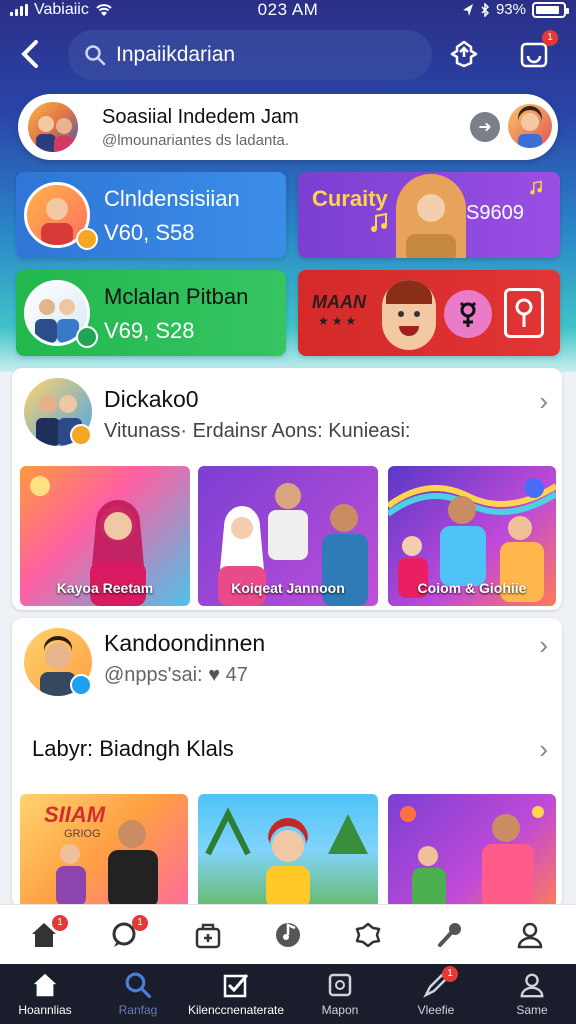  I want to click on section-title: Labyr: Biadngh Klals, so click(133, 748).